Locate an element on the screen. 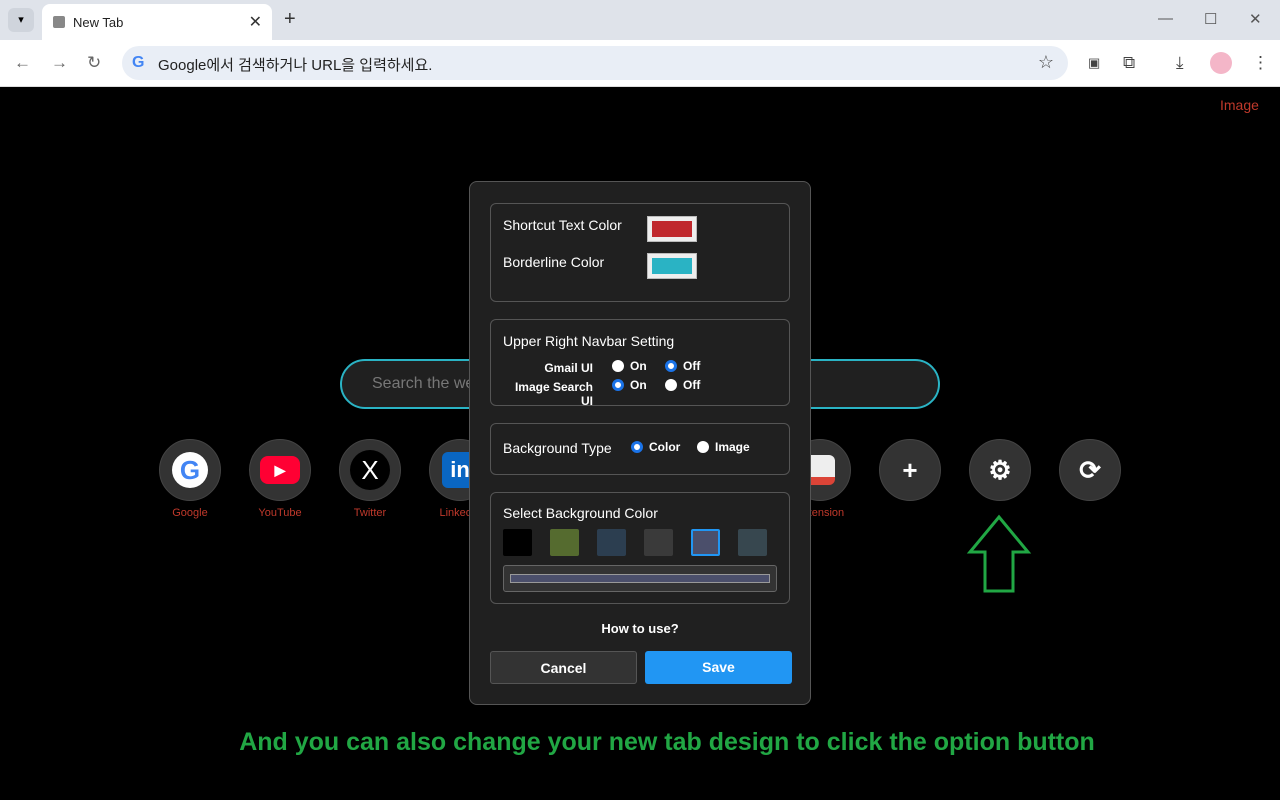  image-search-link: Image is located at coordinates (1239, 105).